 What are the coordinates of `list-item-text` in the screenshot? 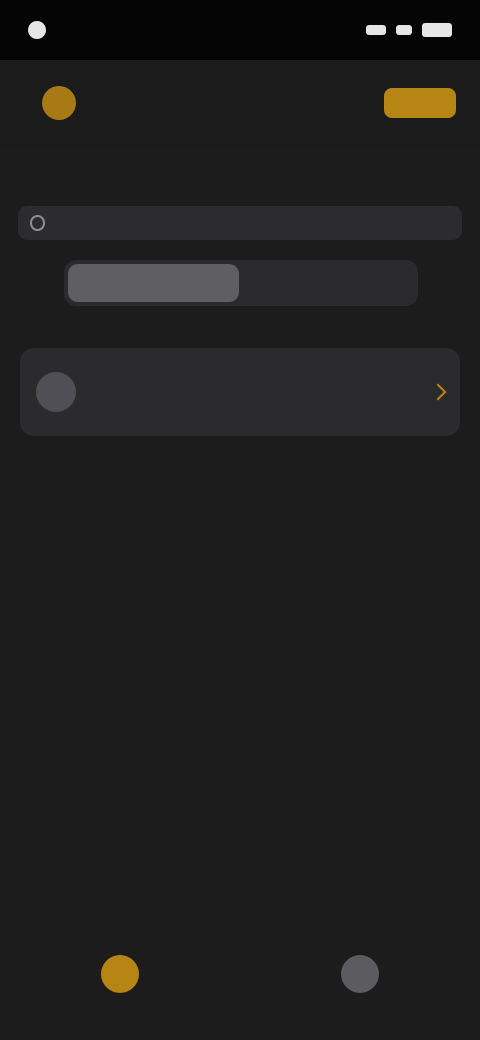 It's located at (254, 392).